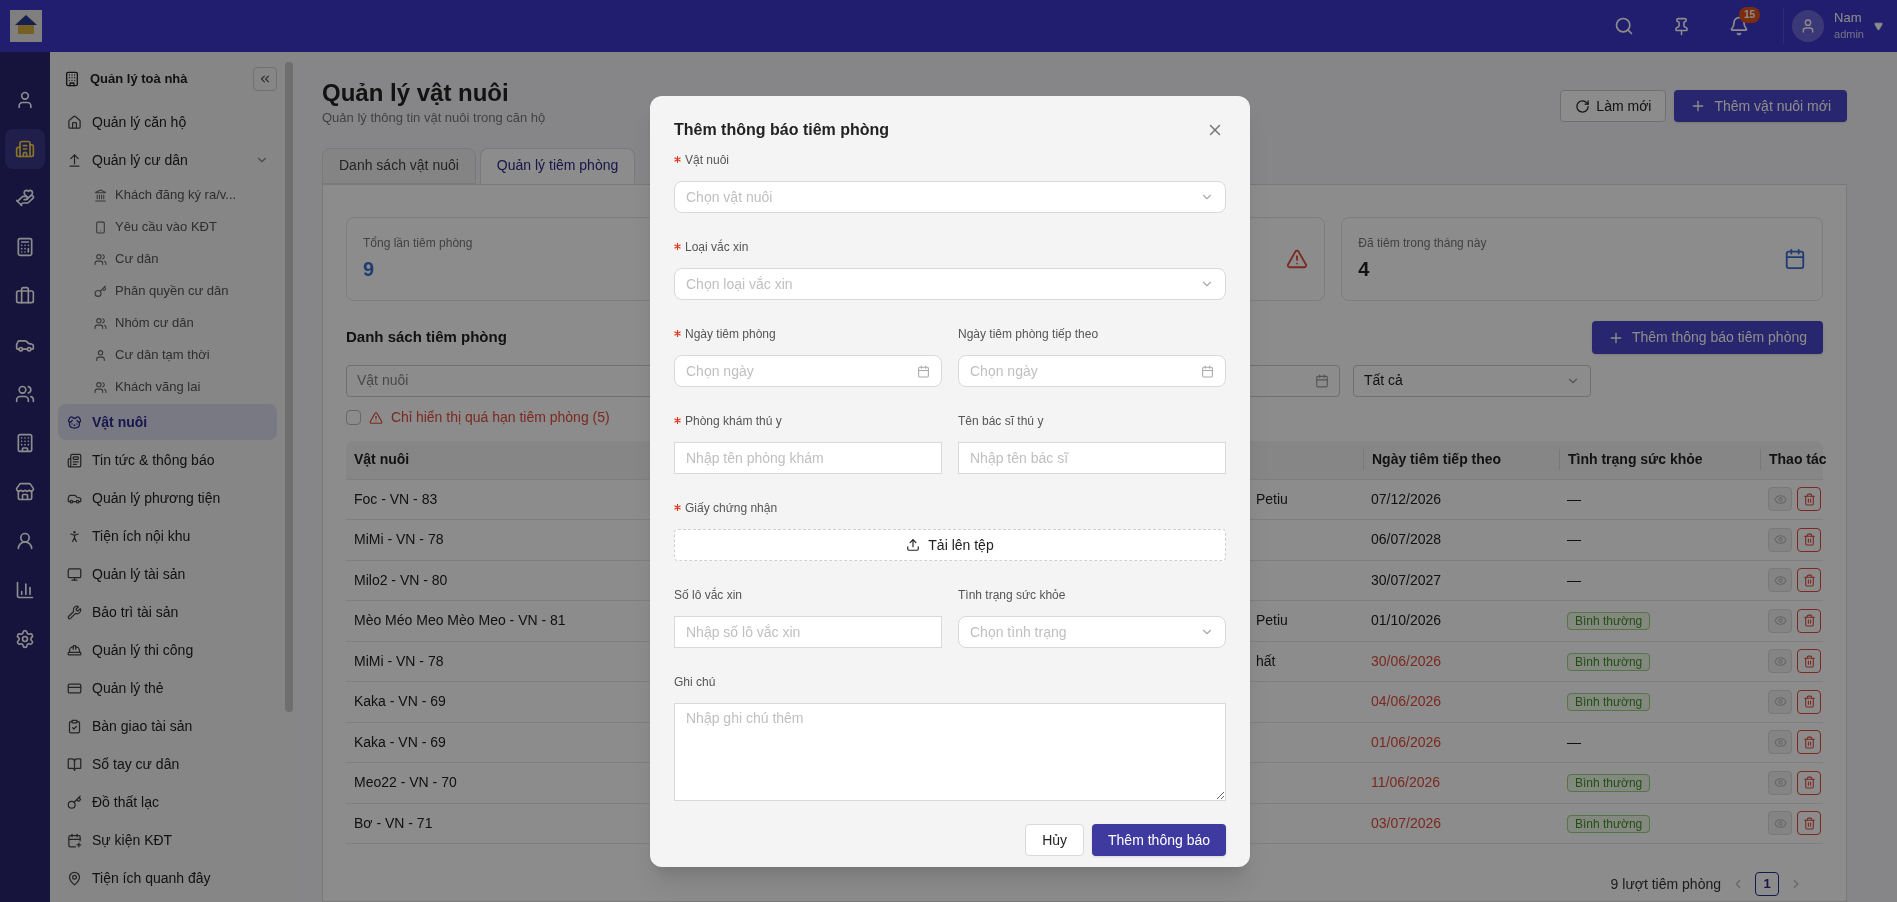  I want to click on field-label: Ghi chú, so click(695, 682).